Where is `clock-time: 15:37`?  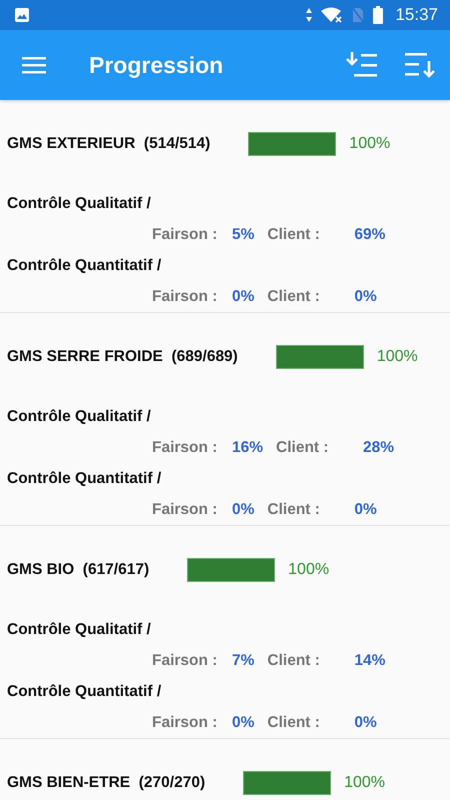
clock-time: 15:37 is located at coordinates (416, 15).